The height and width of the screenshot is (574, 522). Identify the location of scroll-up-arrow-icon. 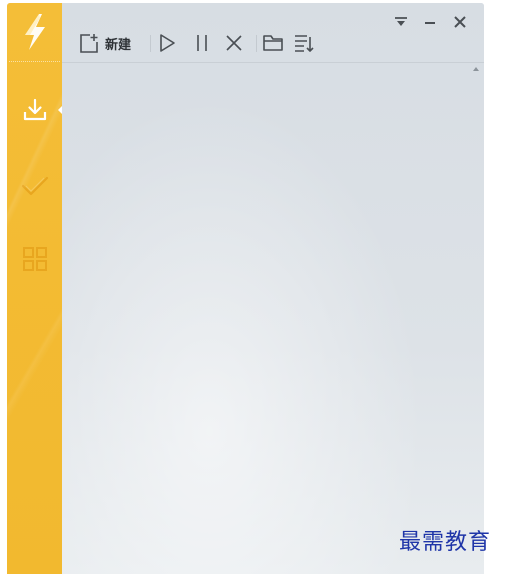
(476, 69).